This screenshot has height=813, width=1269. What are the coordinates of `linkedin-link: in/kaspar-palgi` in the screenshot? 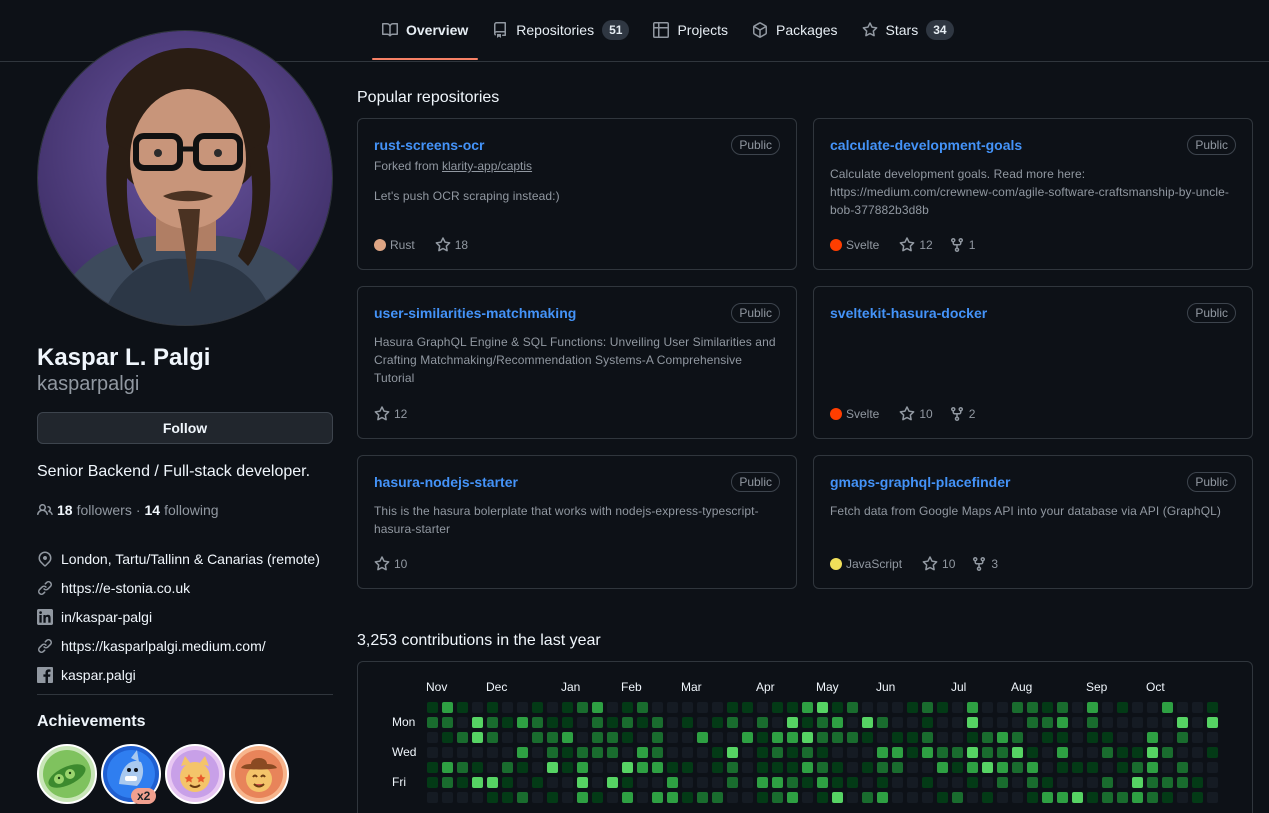 It's located at (106, 617).